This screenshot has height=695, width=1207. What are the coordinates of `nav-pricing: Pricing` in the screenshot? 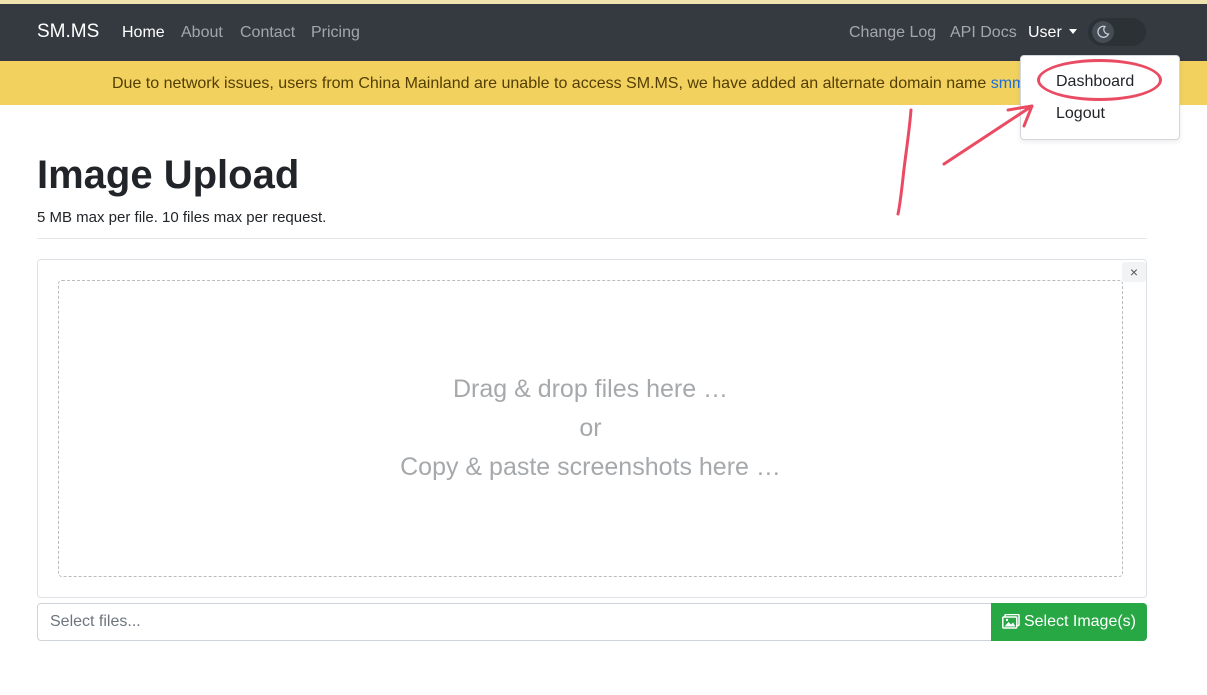 It's located at (335, 33).